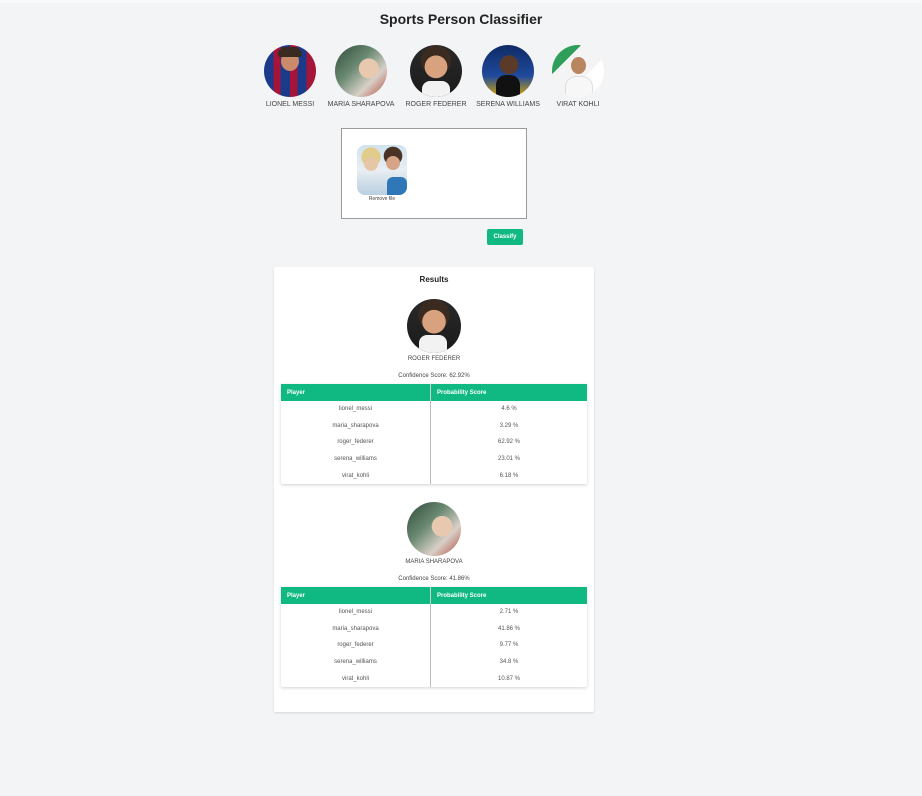  Describe the element at coordinates (461, 1) in the screenshot. I see `top-bar` at that location.